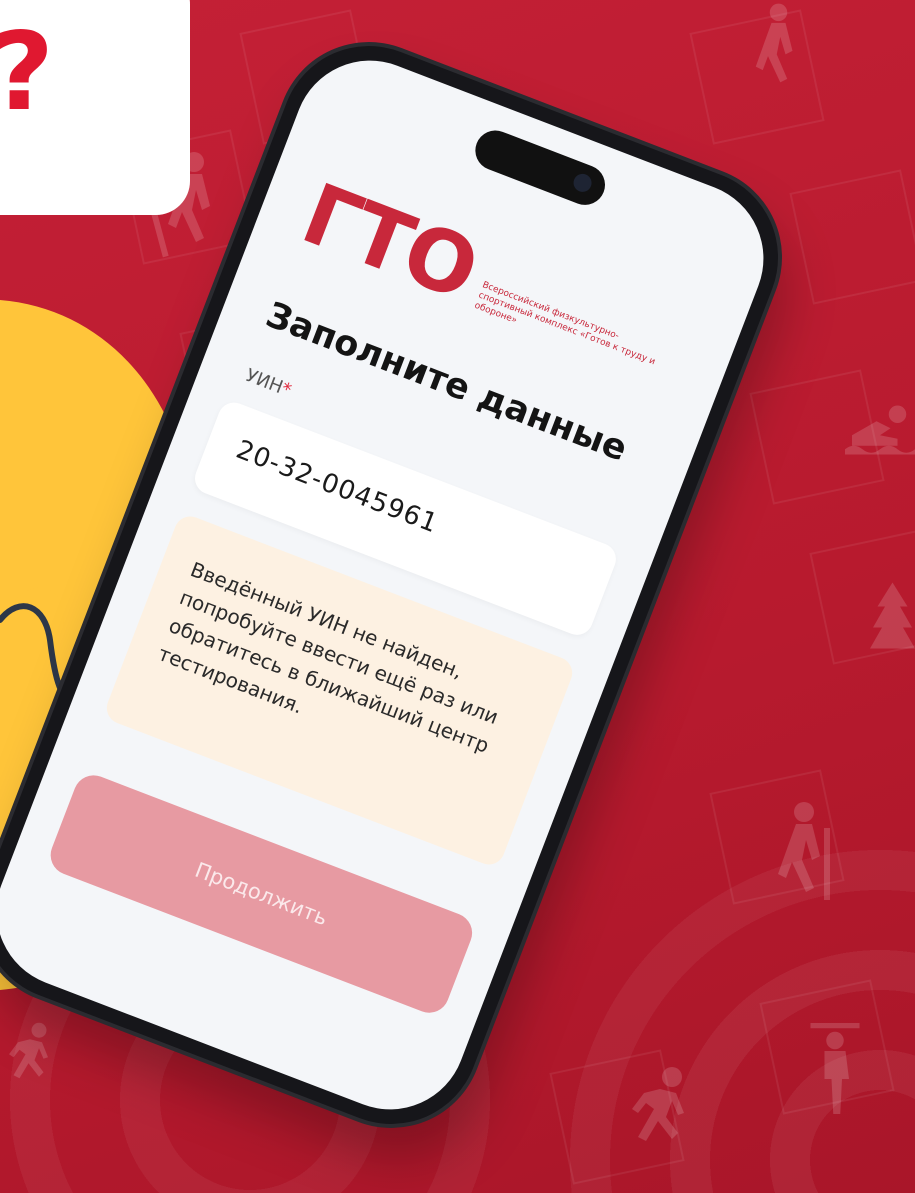  I want to click on dynamic-island, so click(540, 167).